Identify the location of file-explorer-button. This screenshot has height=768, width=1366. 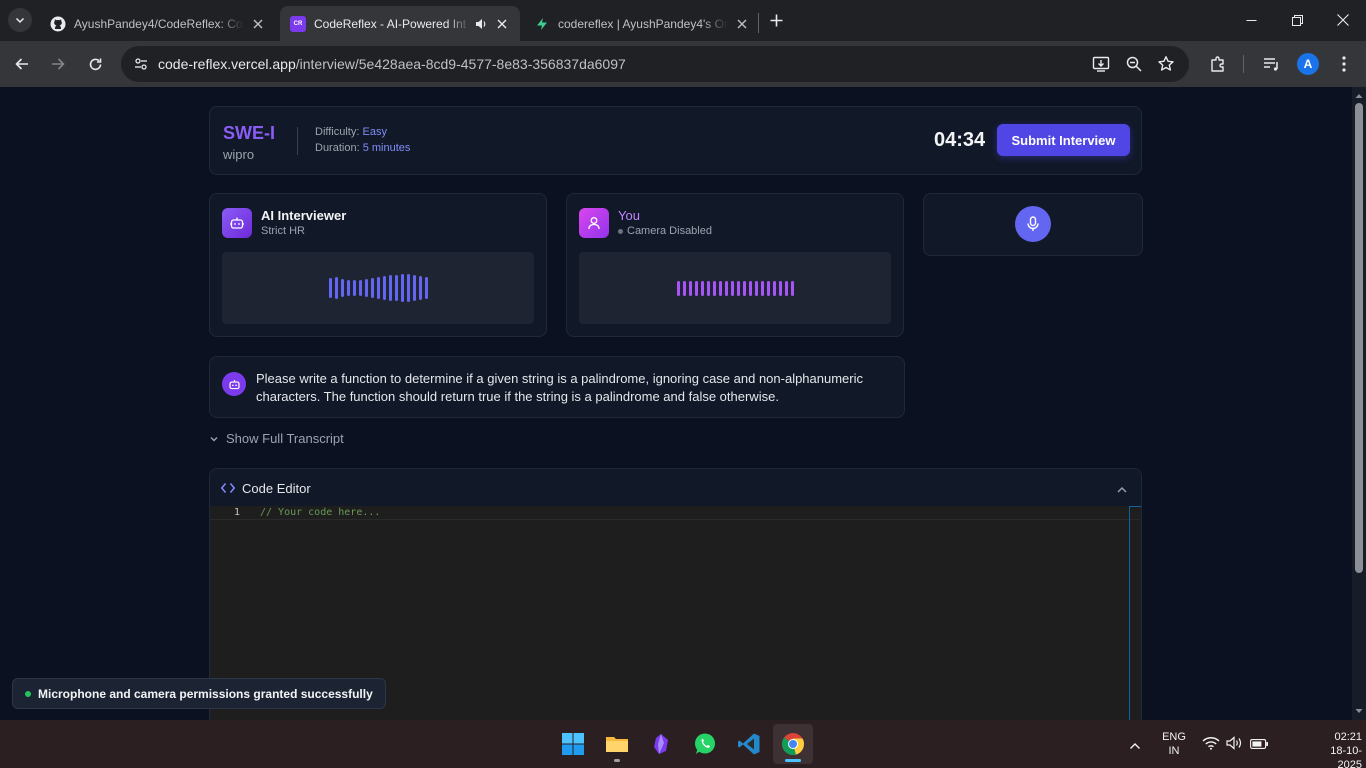
(617, 744).